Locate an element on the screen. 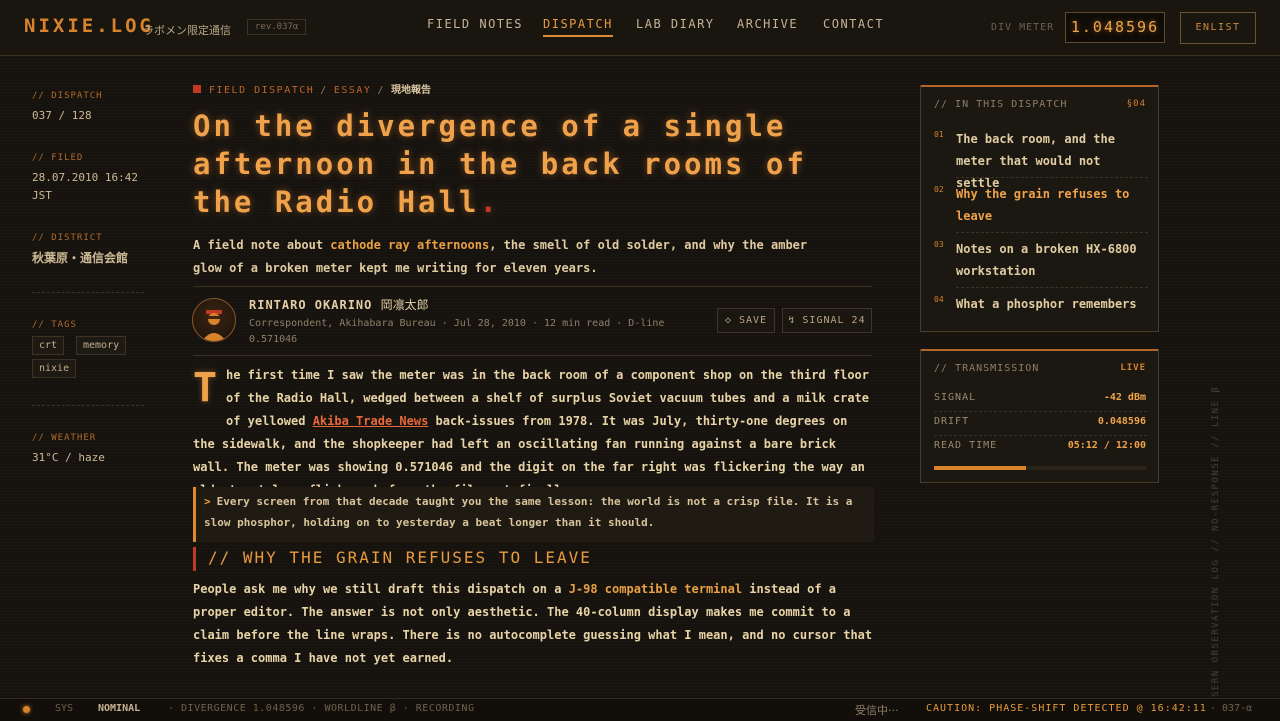  author-avatar-icon is located at coordinates (214, 325).